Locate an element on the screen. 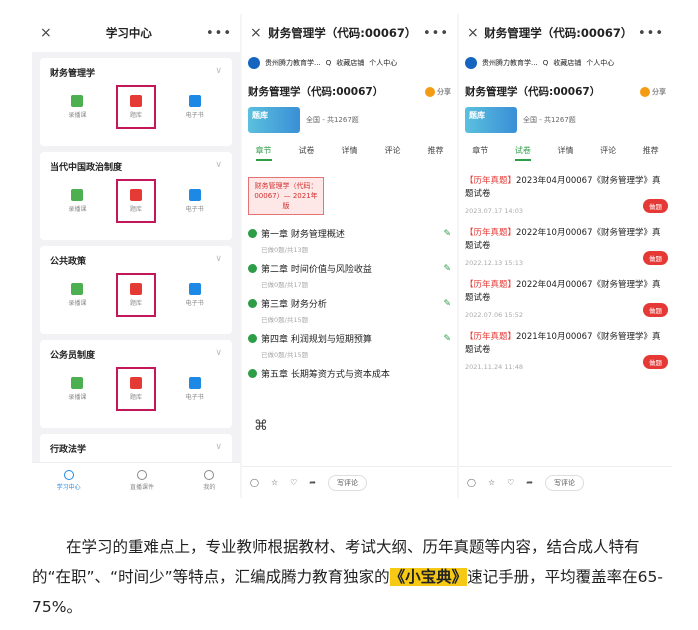 This screenshot has height=630, width=698. tab-bar: 章节 试卷 详情 评论 推荐 is located at coordinates (565, 151).